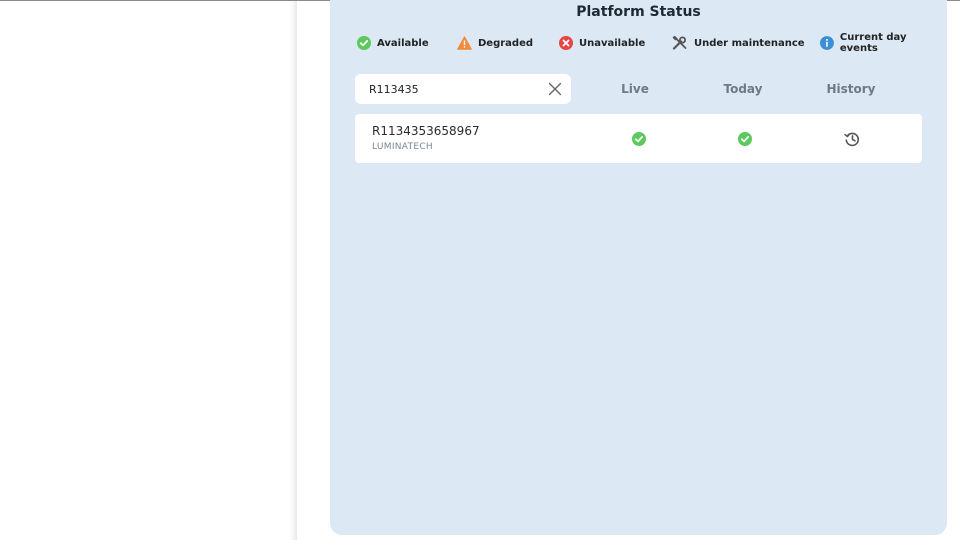  What do you see at coordinates (749, 43) in the screenshot?
I see `legend-maintenance-label: Under maintenance` at bounding box center [749, 43].